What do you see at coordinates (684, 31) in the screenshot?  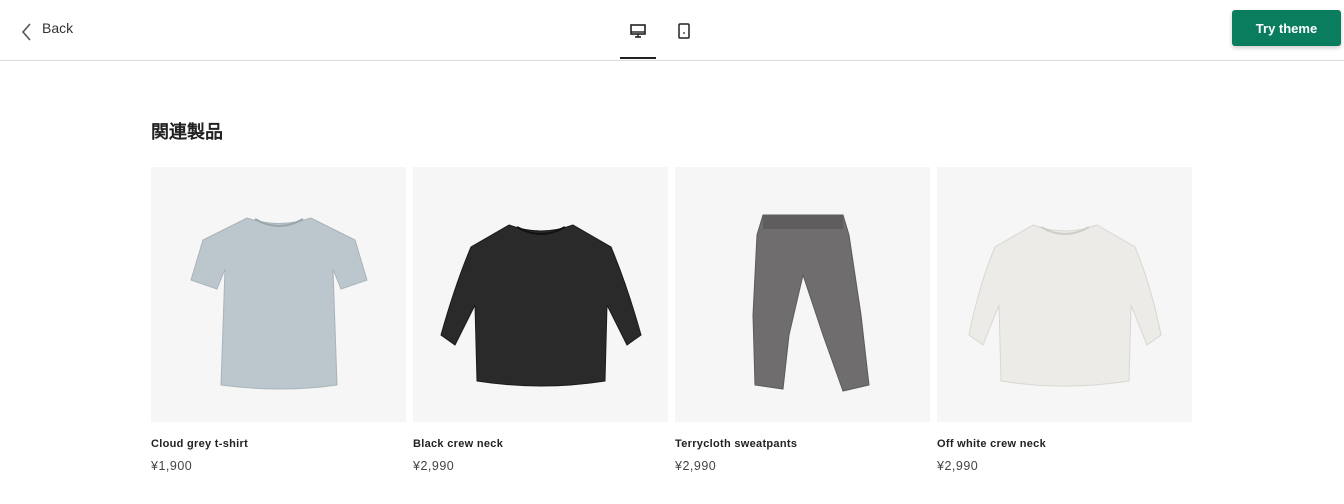 I see `mobile-icon` at bounding box center [684, 31].